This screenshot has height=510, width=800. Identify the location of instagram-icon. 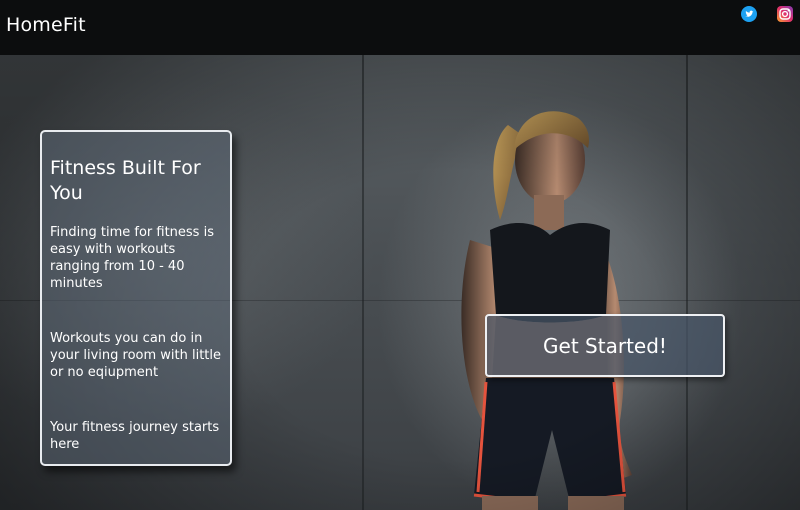
(785, 14).